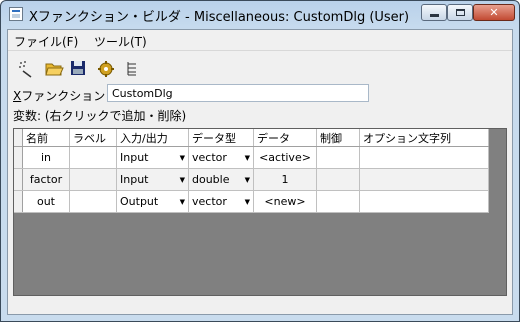  I want to click on cell-io: Output ▼, so click(152, 201).